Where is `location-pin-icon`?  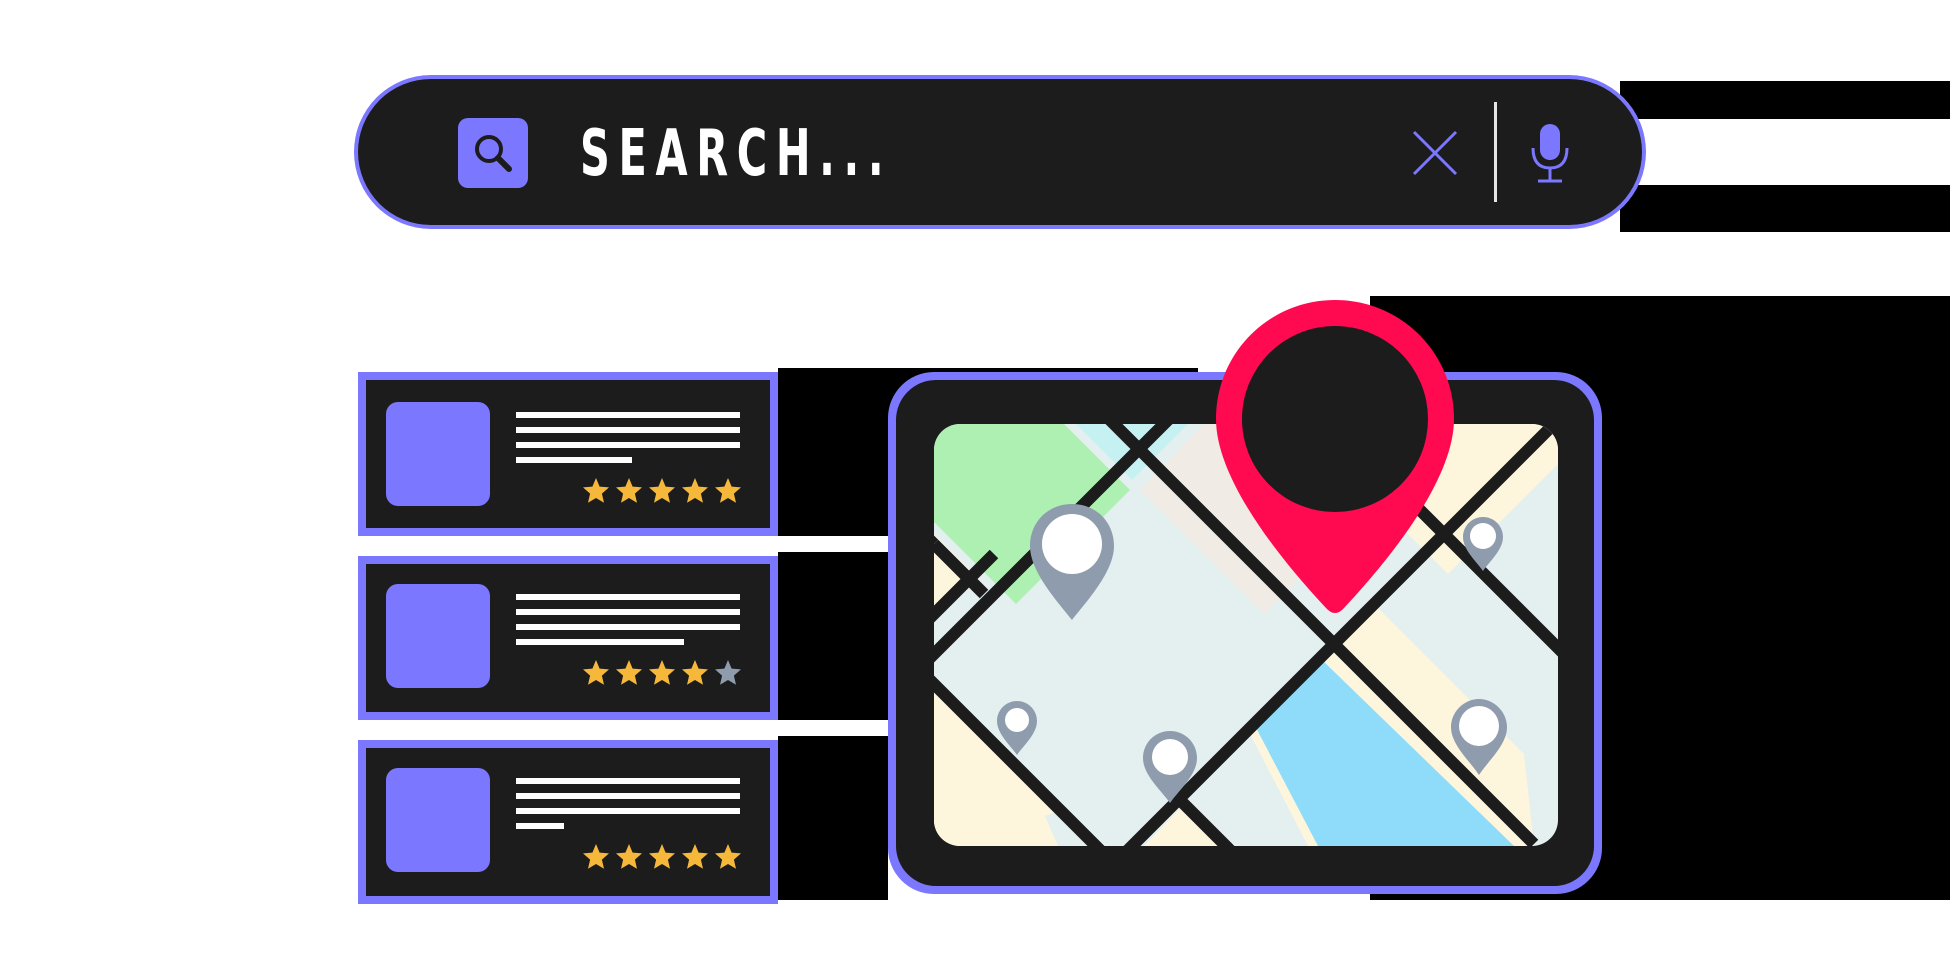
location-pin-icon is located at coordinates (1335, 457).